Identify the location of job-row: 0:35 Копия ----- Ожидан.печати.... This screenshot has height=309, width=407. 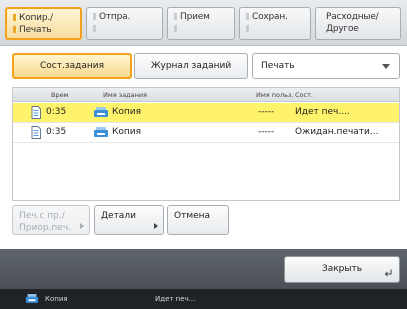
(206, 132).